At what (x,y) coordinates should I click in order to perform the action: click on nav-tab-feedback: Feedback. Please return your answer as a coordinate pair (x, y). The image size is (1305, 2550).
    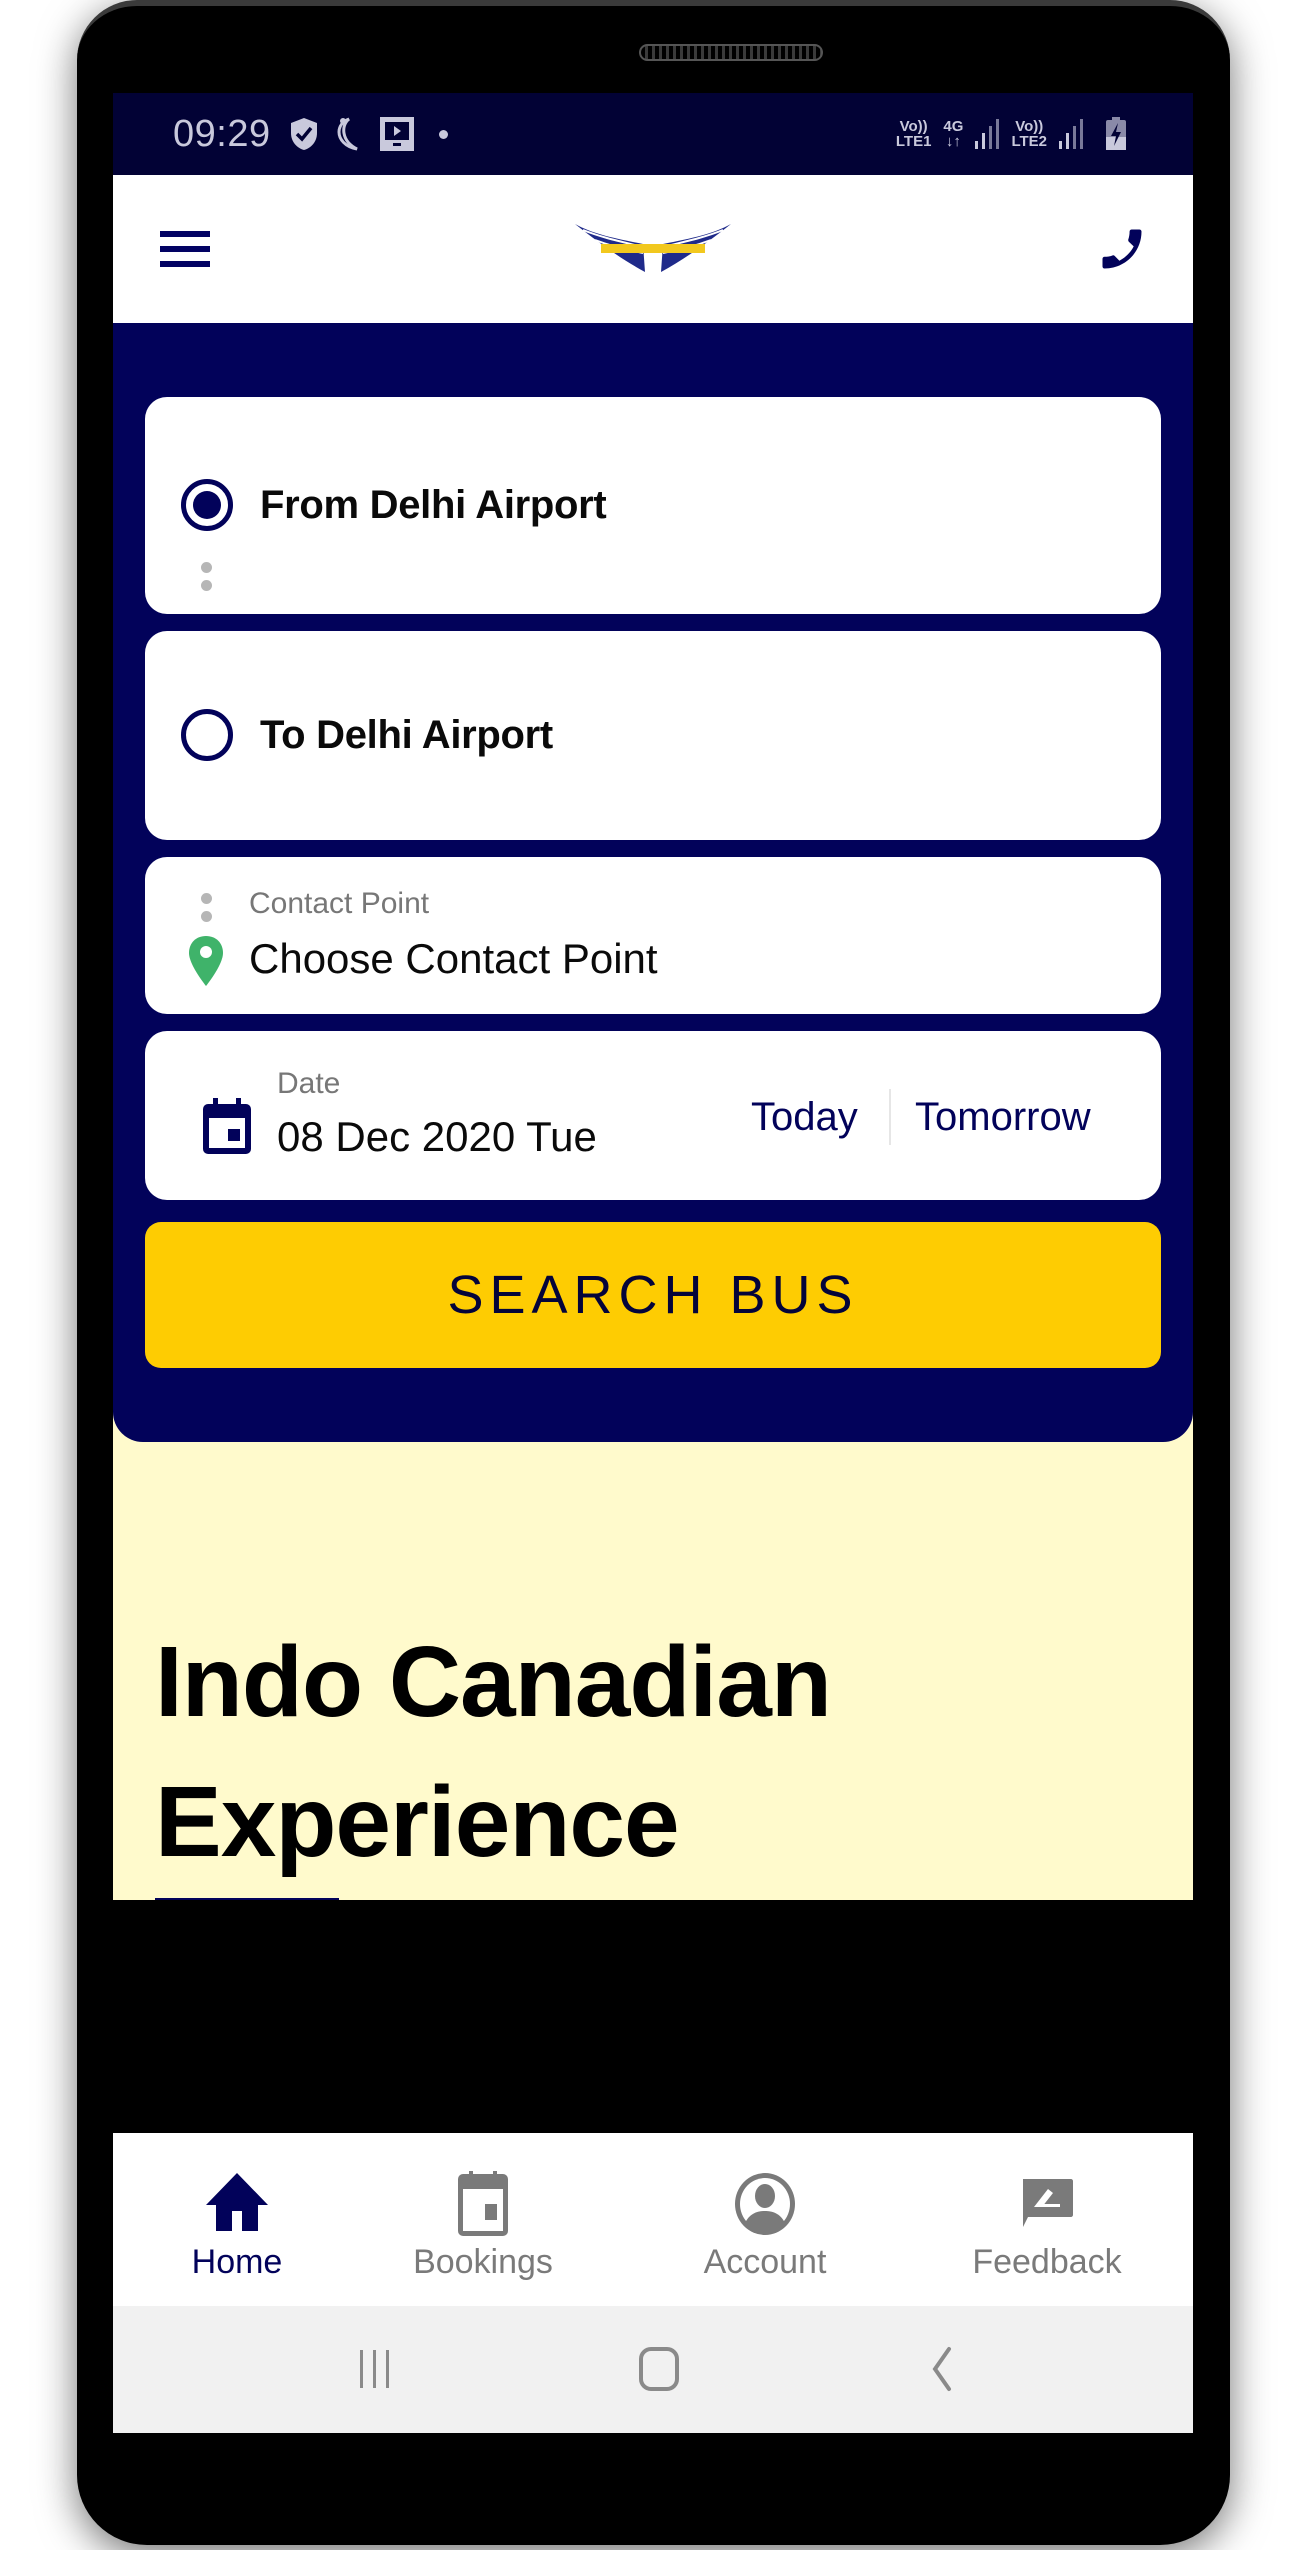
    Looking at the image, I should click on (1047, 2226).